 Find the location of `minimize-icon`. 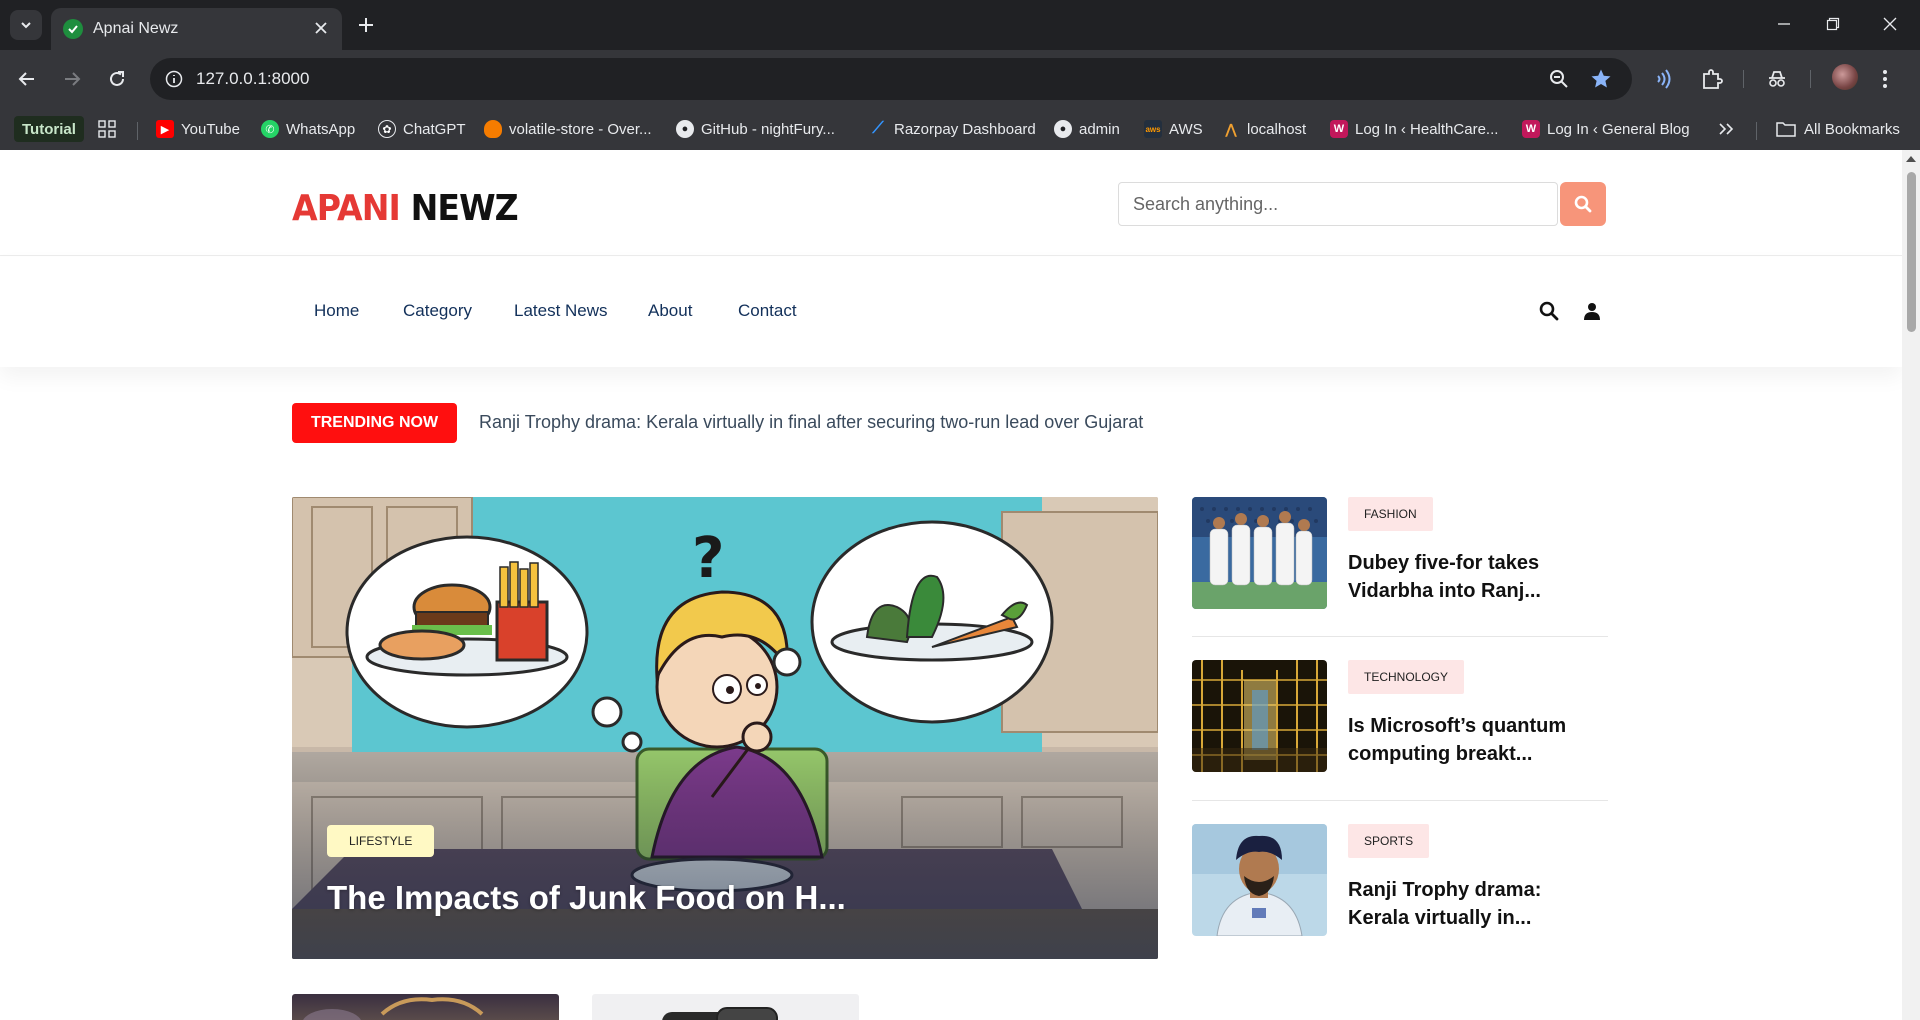

minimize-icon is located at coordinates (1784, 24).